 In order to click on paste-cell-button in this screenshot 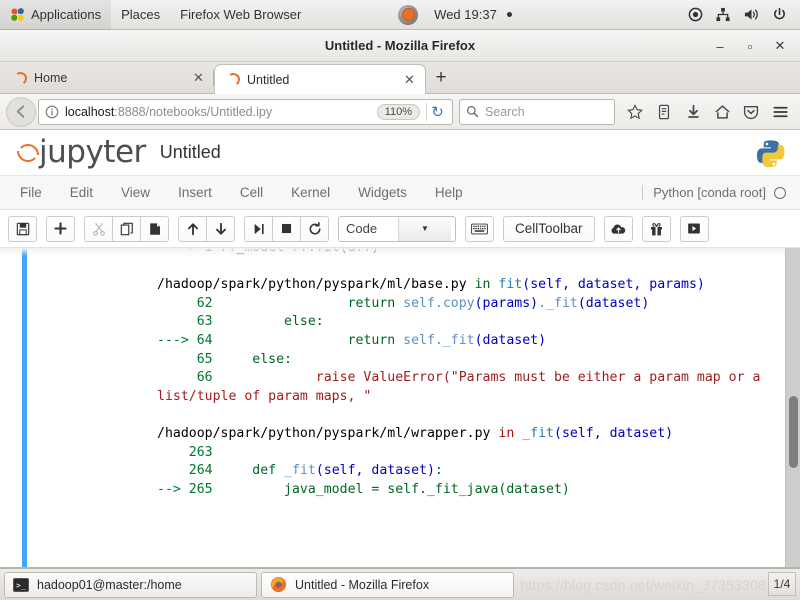, I will do `click(154, 228)`.